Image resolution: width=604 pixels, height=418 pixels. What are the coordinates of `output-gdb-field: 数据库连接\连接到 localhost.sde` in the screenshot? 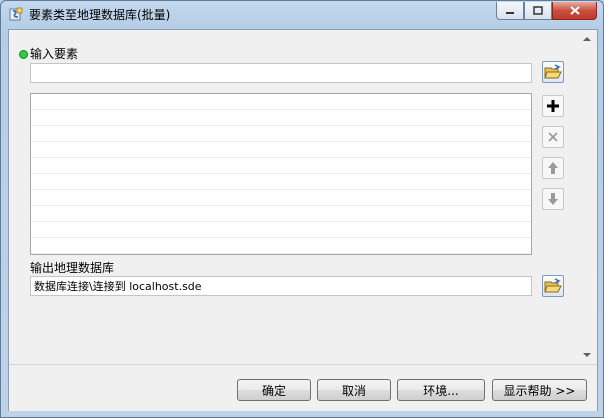 It's located at (281, 286).